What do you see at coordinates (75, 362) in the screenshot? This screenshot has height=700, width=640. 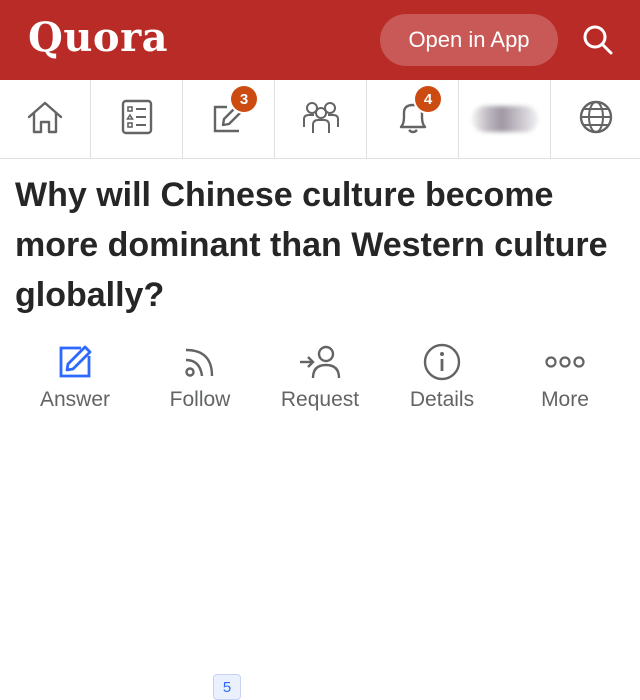 I see `pencil-icon` at bounding box center [75, 362].